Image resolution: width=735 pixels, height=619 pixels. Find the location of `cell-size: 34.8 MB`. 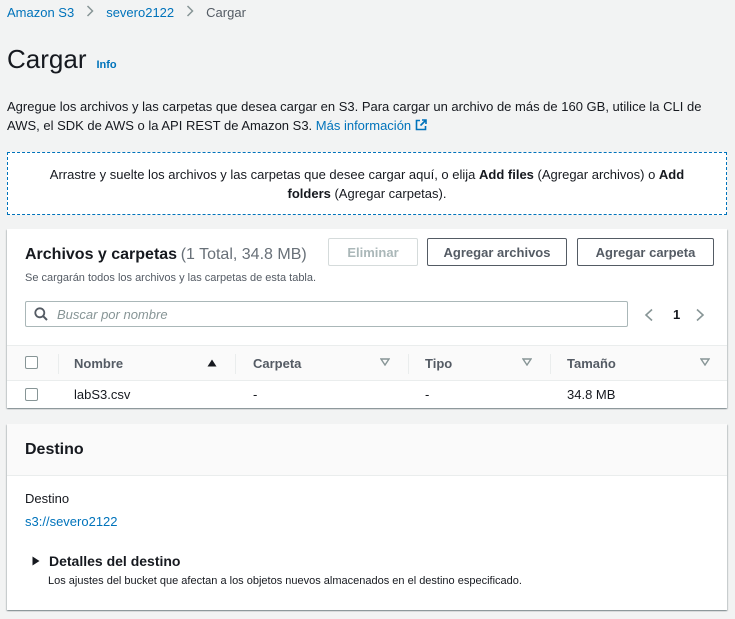

cell-size: 34.8 MB is located at coordinates (591, 394).